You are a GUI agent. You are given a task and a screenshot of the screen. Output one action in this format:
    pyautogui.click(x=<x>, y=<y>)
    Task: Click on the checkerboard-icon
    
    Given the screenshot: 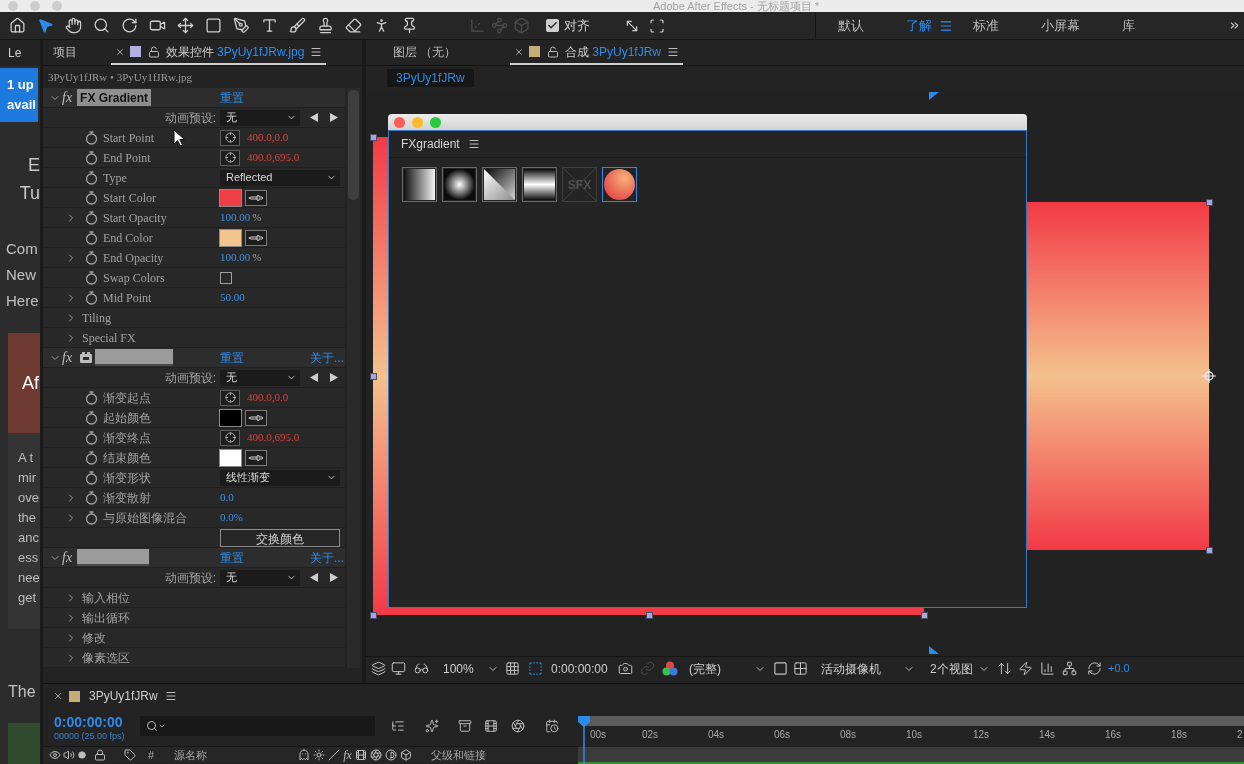 What is the action you would take?
    pyautogui.click(x=800, y=668)
    